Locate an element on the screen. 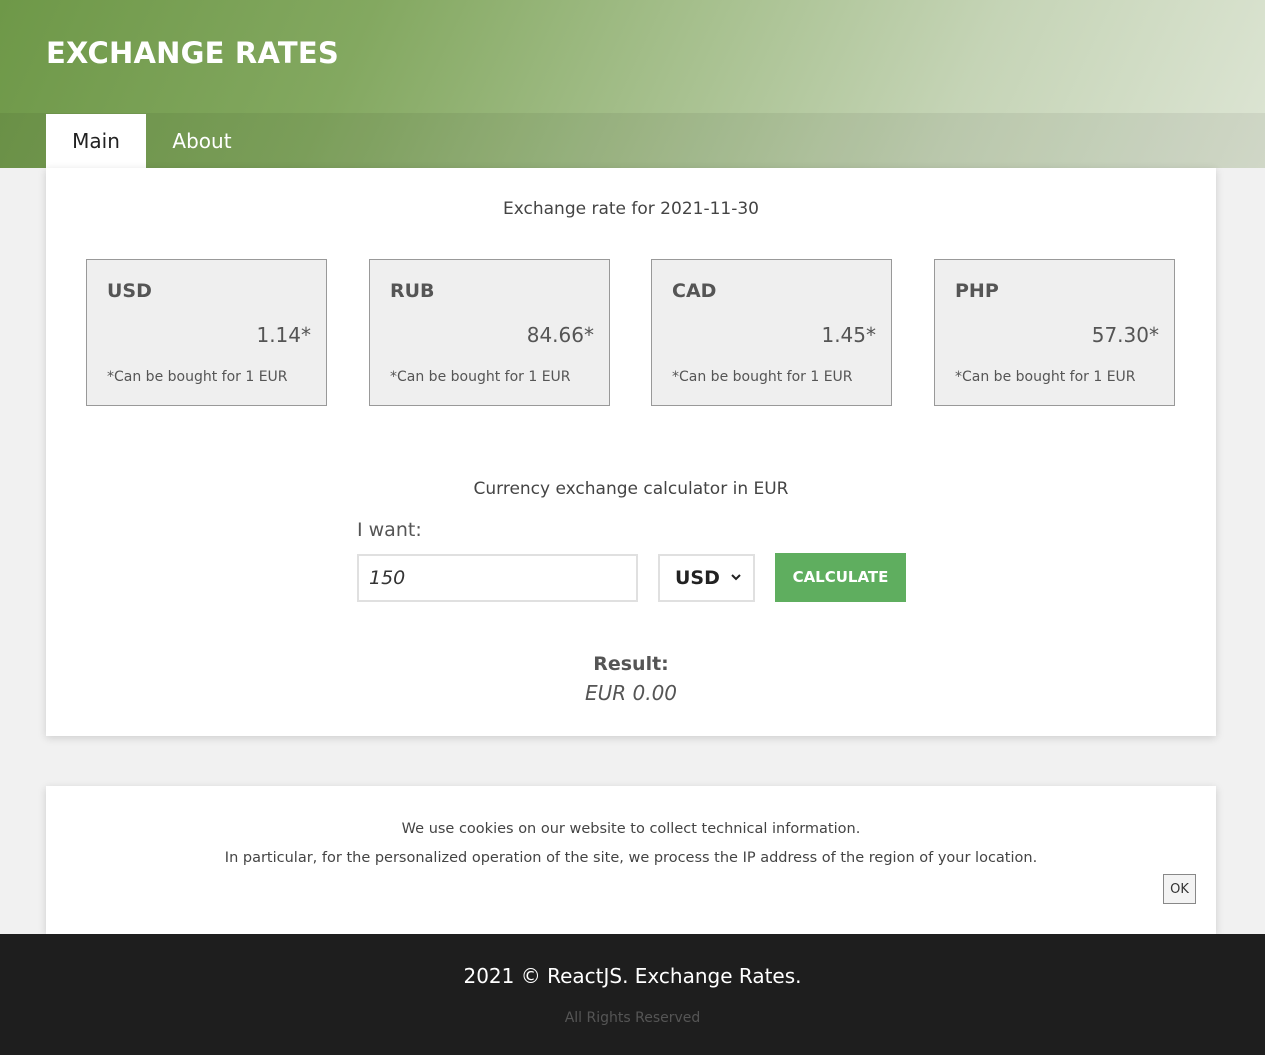  tab-about: About is located at coordinates (202, 141).